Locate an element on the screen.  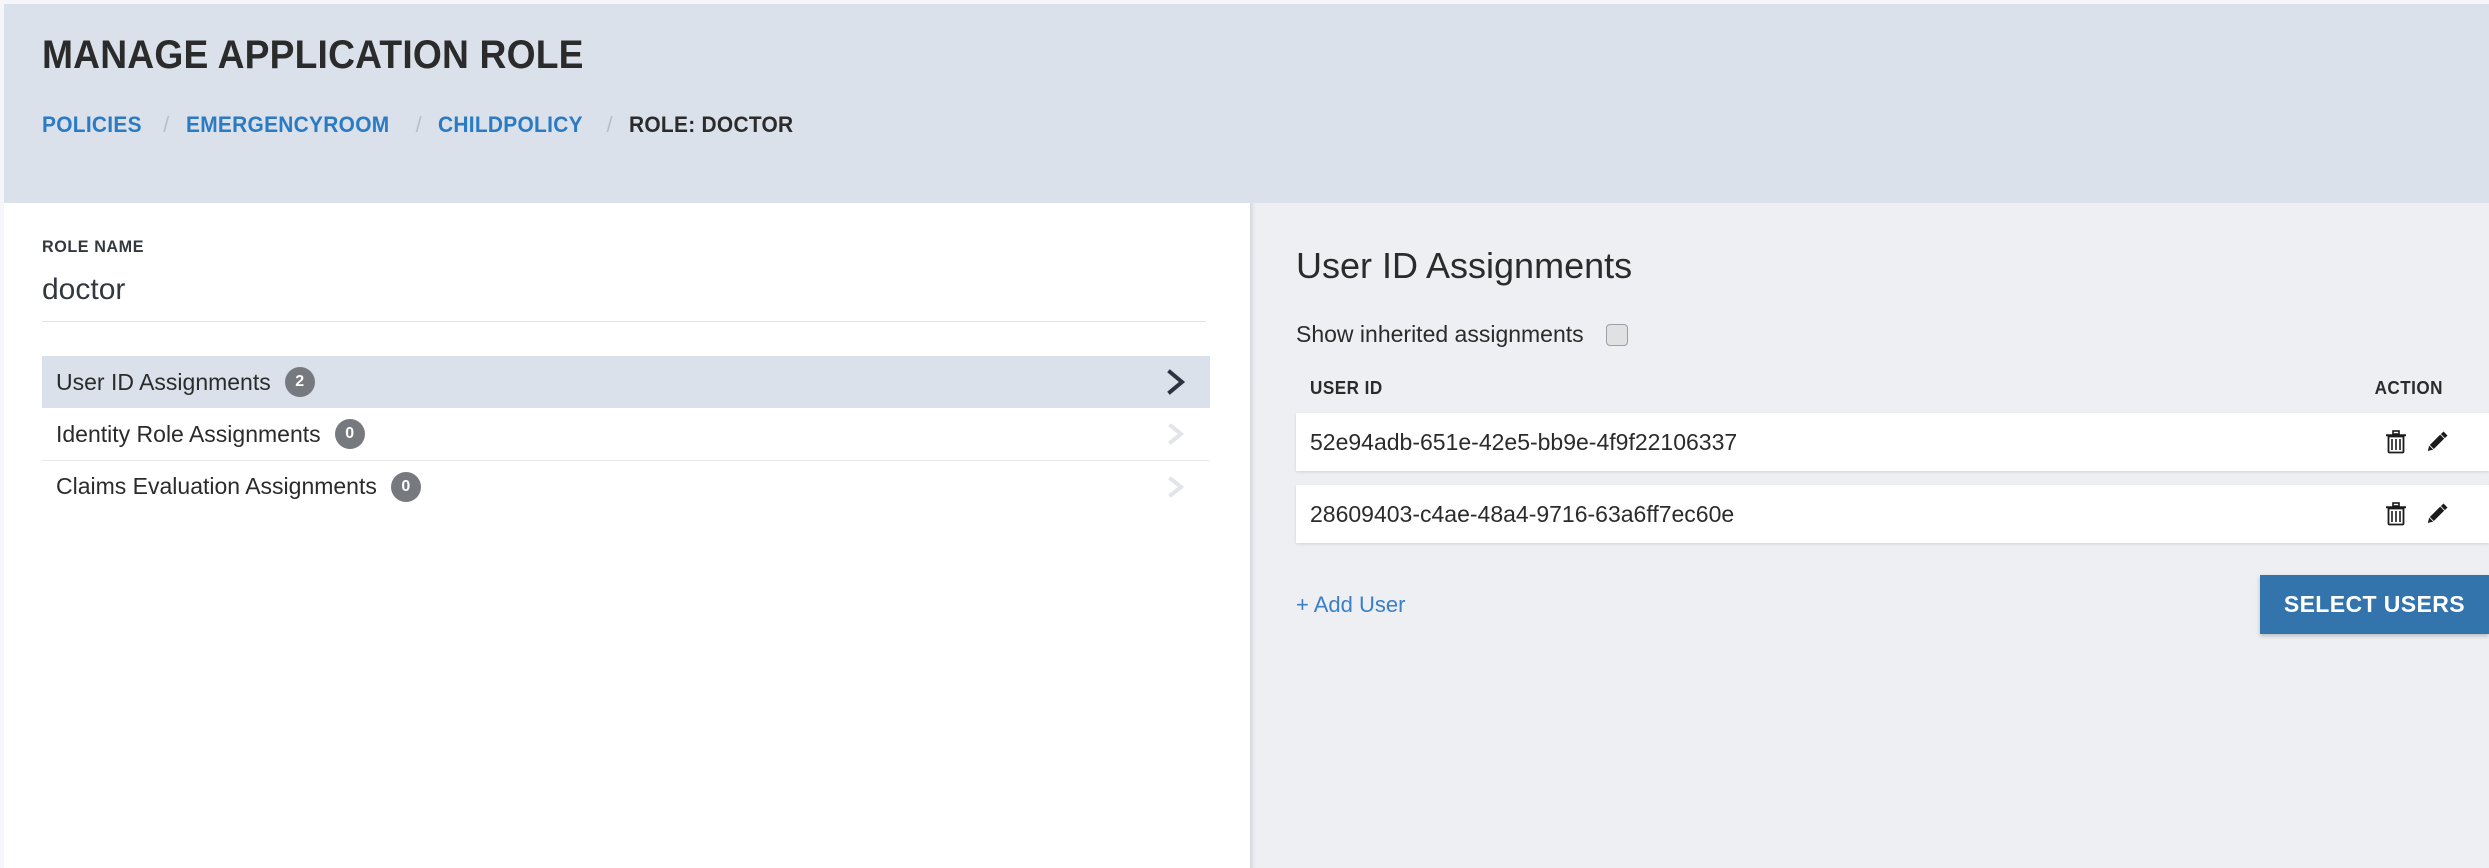
user-id-value: 28609403-c4ae-48a4-9716-63a6ff7ec60e is located at coordinates (1522, 513).